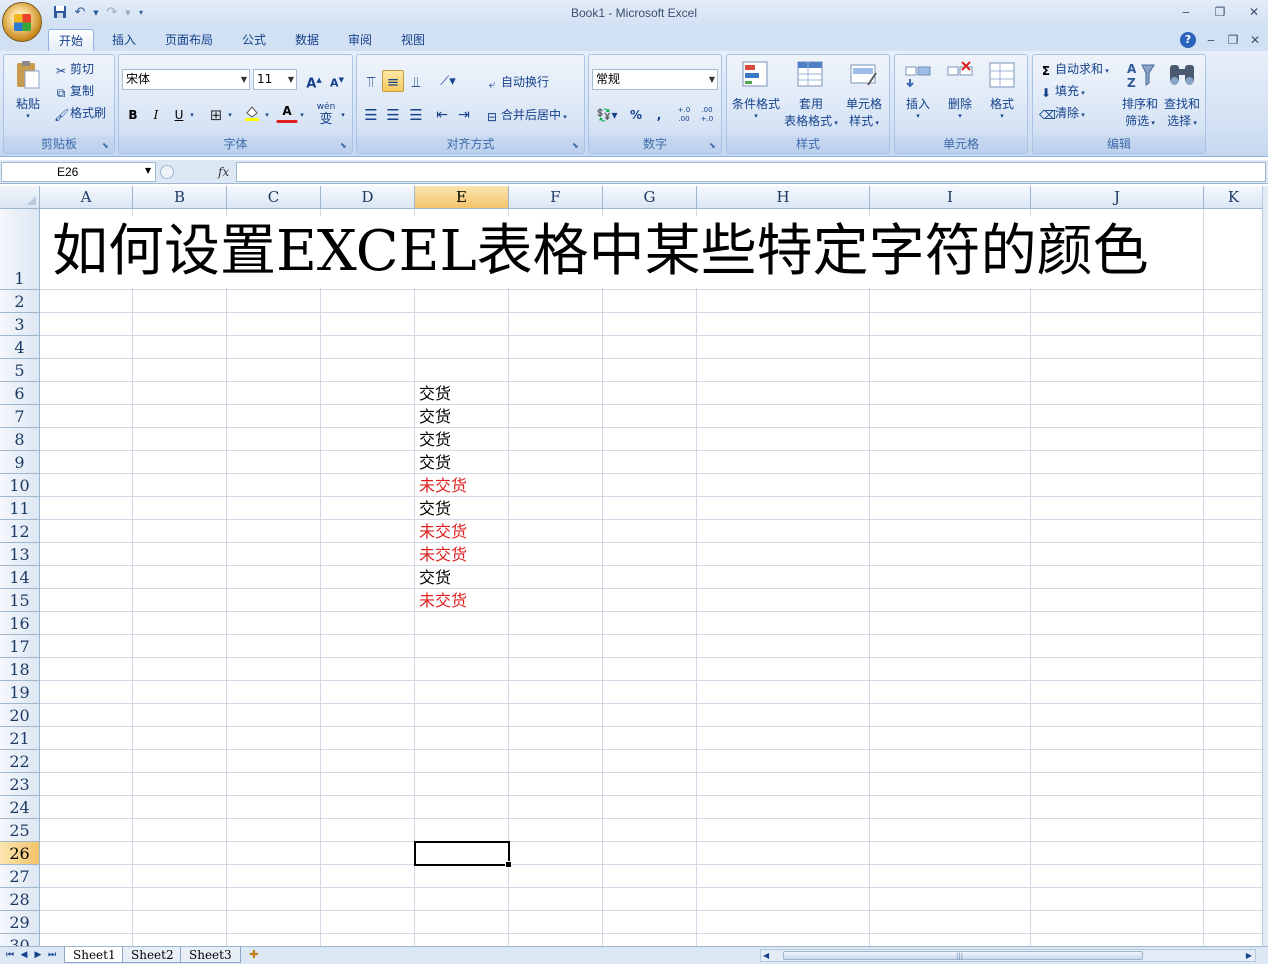 The width and height of the screenshot is (1268, 964). I want to click on sort-filter-button: AZ 排序和 筛选 ▾, so click(1140, 94).